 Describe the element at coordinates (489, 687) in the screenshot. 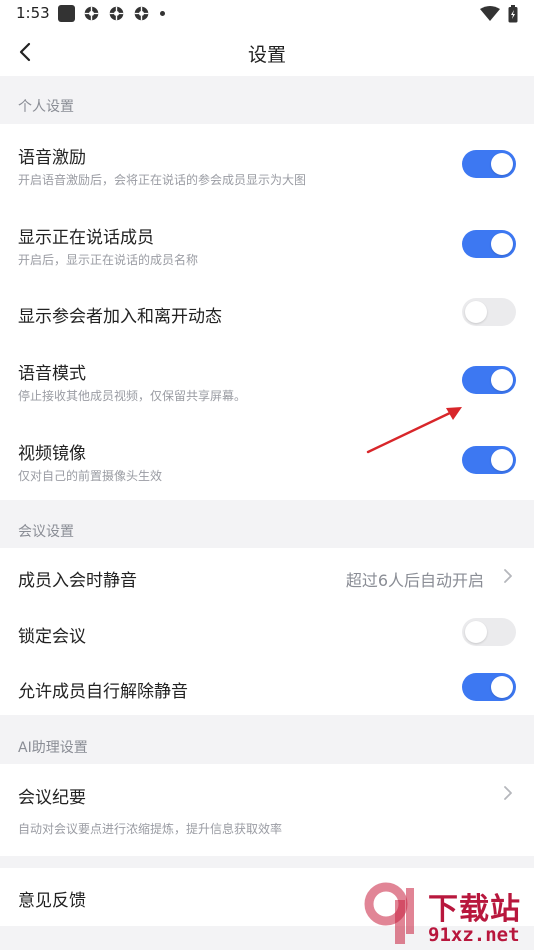

I see `self-unmute-toggle` at that location.